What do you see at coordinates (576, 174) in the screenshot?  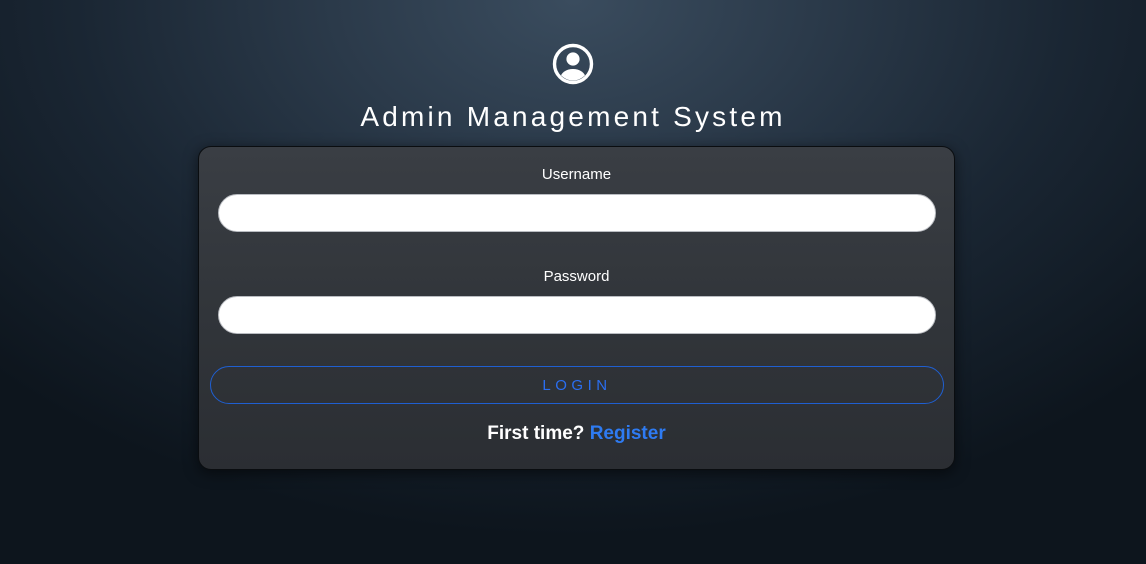 I see `username-label: Username` at bounding box center [576, 174].